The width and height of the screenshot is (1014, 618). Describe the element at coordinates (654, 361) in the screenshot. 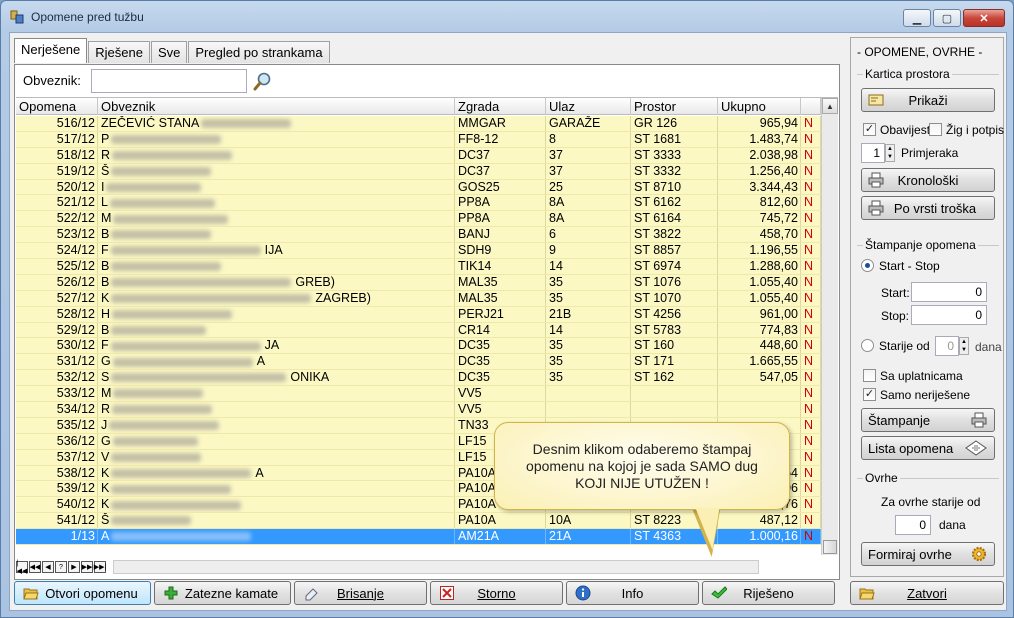

I see `cell-prostor-text: ST 171` at that location.